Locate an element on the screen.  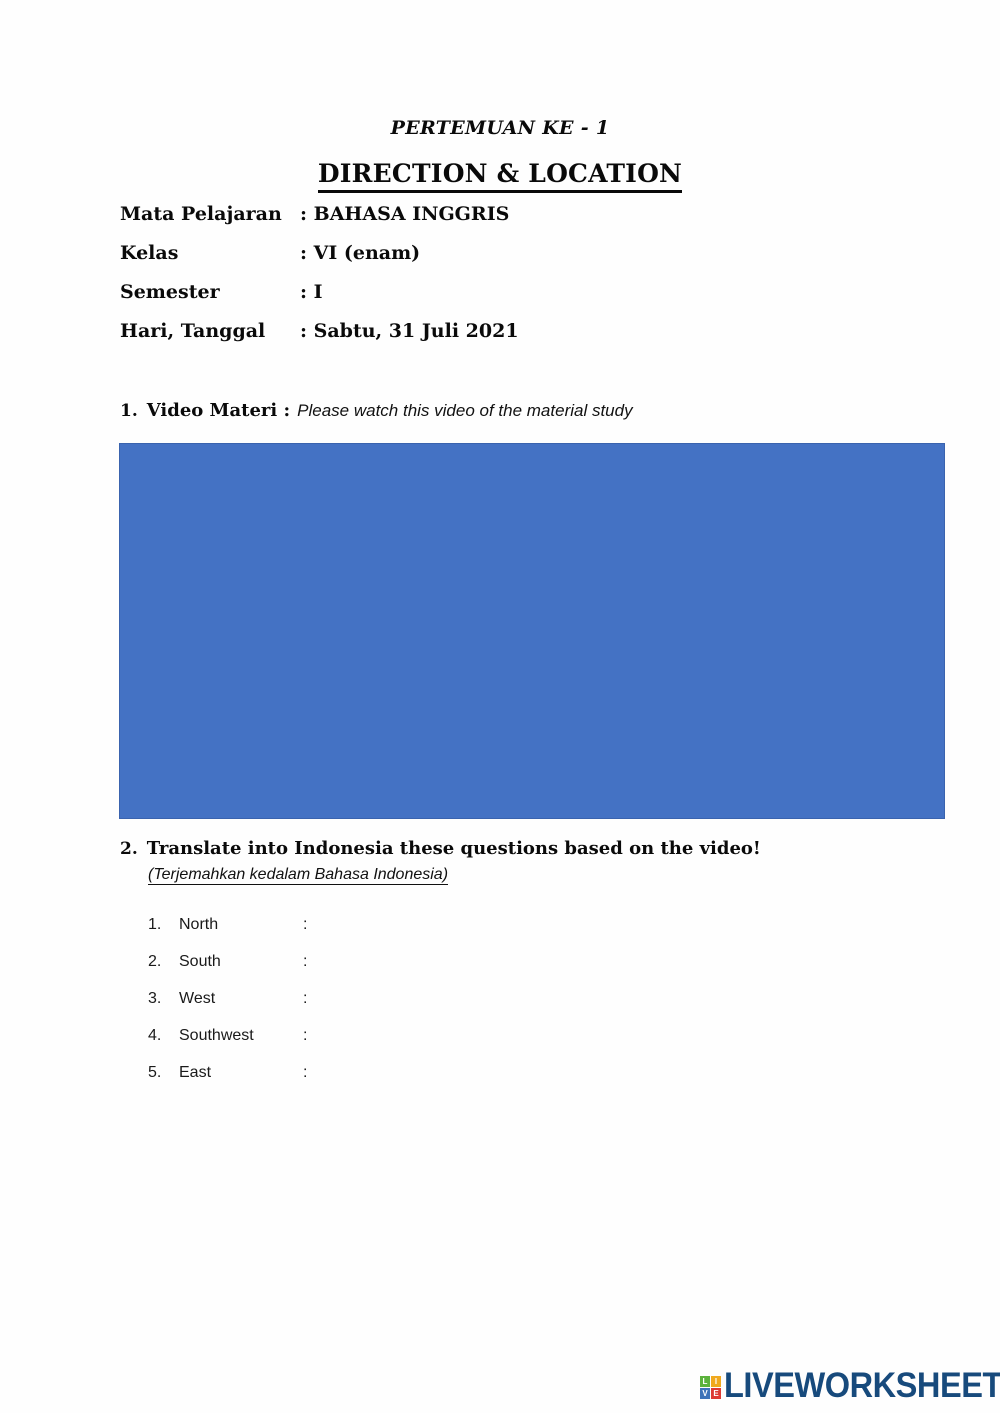
list-item-label: West is located at coordinates (197, 998).